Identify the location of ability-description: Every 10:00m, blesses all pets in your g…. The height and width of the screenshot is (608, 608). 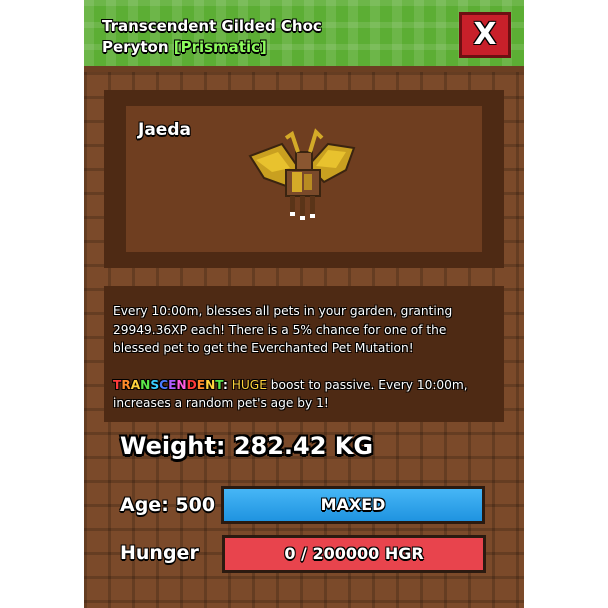
(304, 354).